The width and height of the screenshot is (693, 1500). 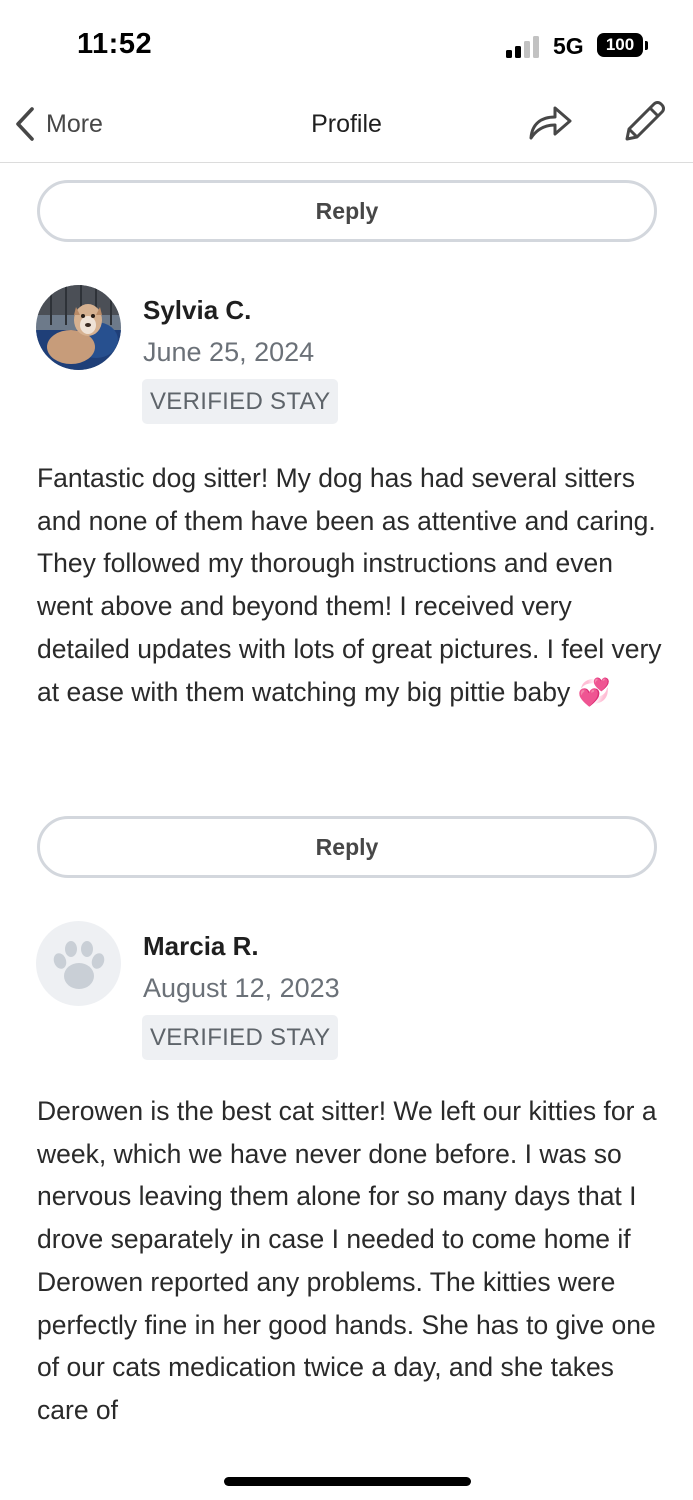 I want to click on share-icon, so click(x=550, y=123).